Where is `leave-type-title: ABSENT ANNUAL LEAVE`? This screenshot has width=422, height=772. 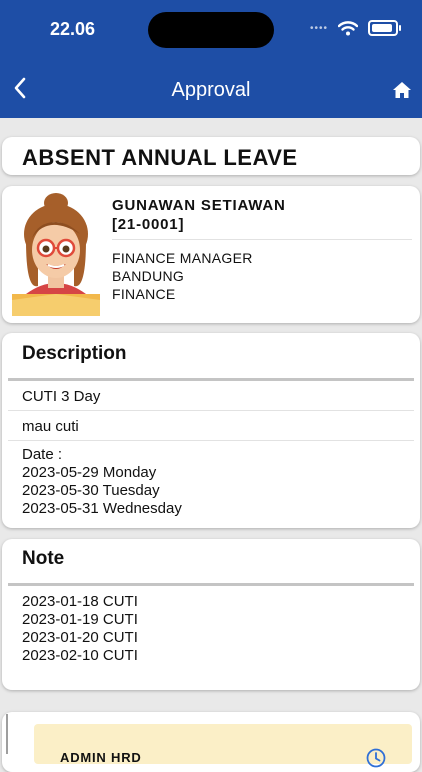
leave-type-title: ABSENT ANNUAL LEAVE is located at coordinates (160, 157).